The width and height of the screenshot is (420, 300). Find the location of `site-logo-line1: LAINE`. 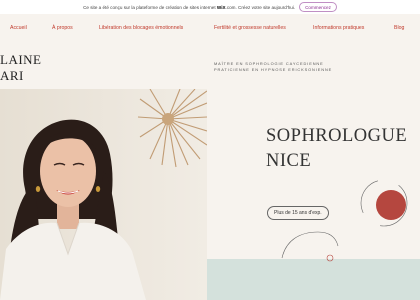

site-logo-line1: LAINE is located at coordinates (21, 60).